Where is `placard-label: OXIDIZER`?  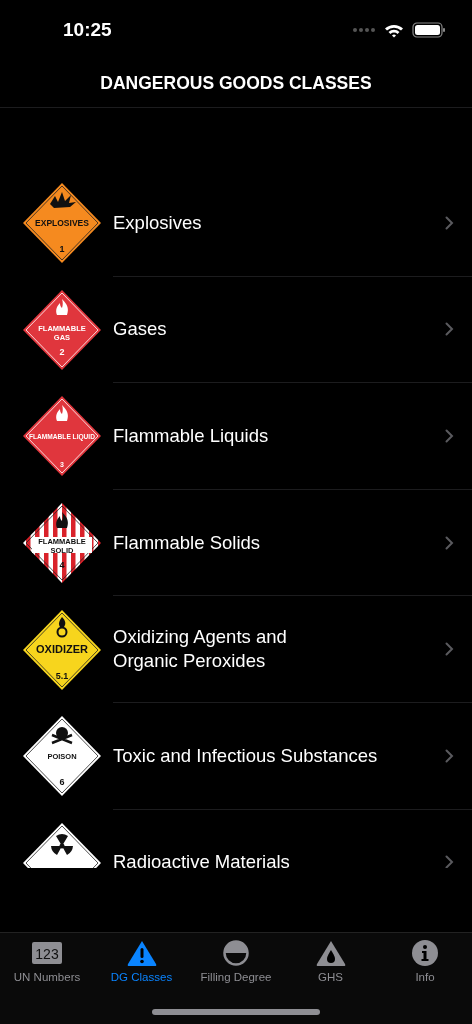
placard-label: OXIDIZER is located at coordinates (62, 648).